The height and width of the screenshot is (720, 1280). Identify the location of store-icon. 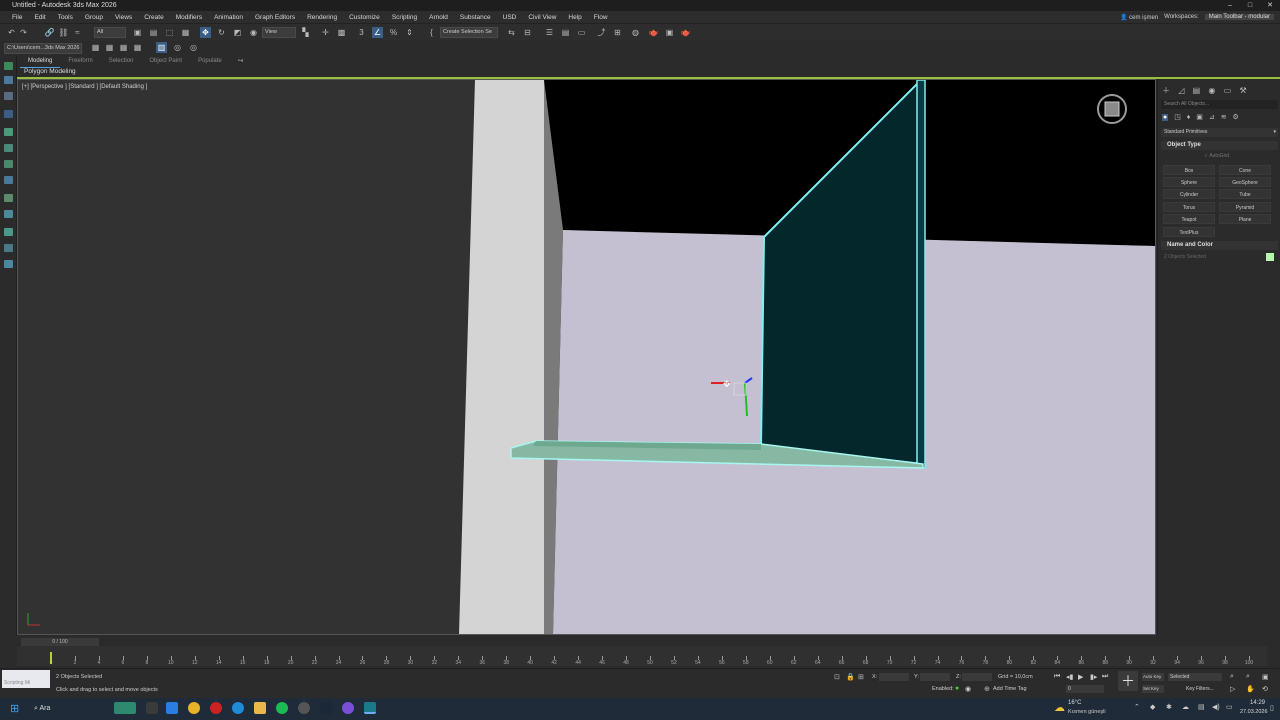
(172, 708).